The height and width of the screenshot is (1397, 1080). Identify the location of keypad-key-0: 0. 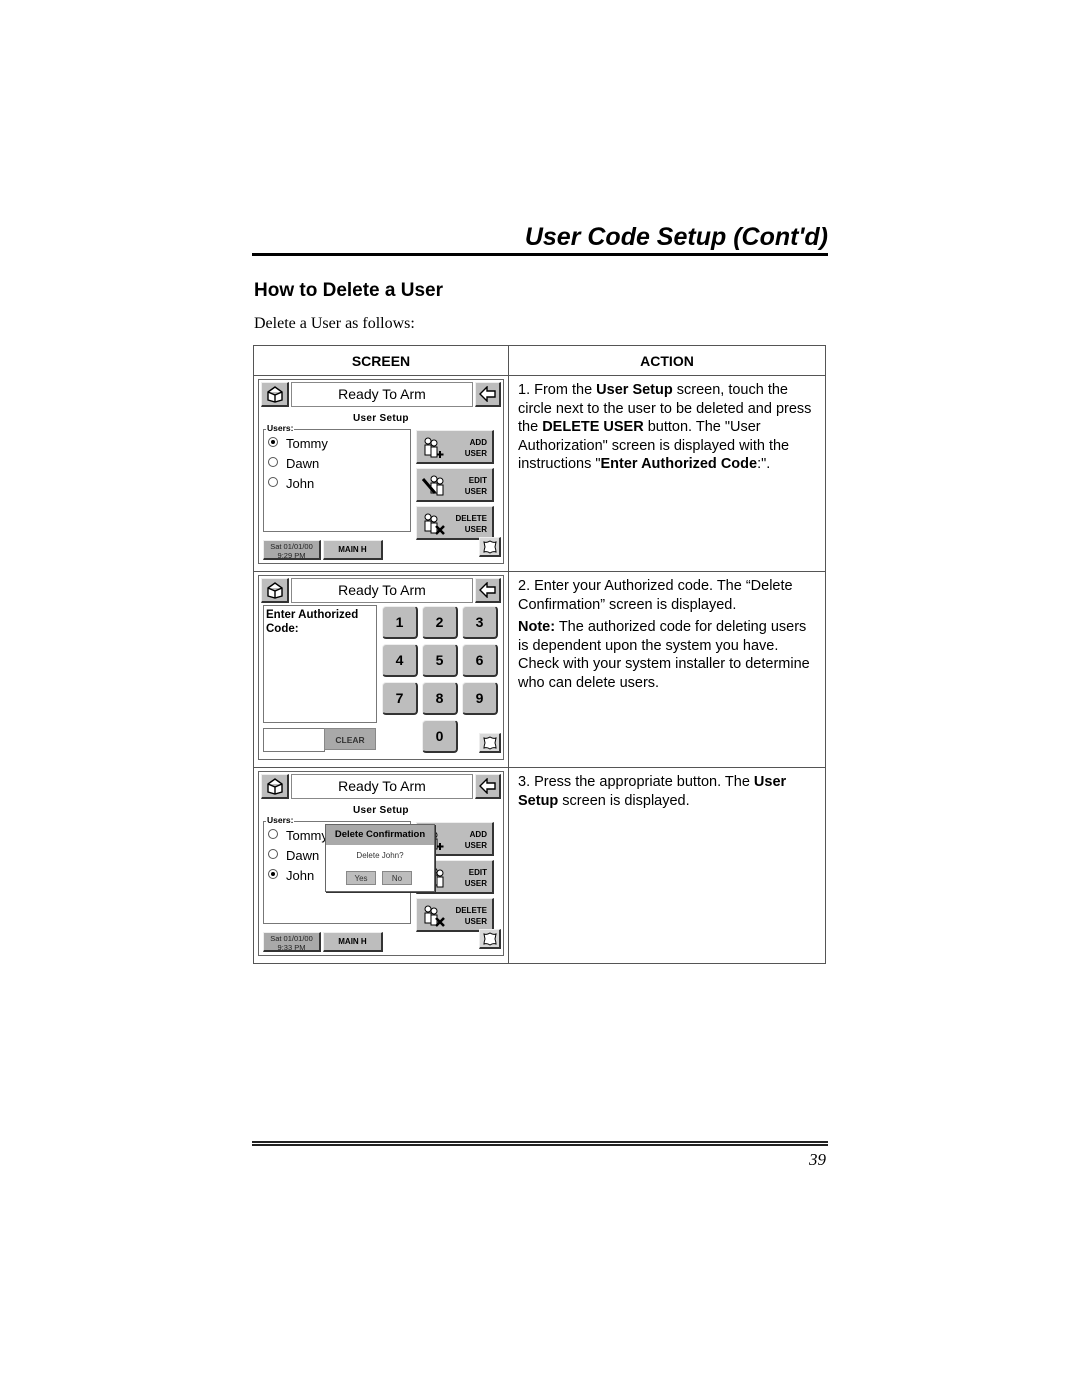
(440, 736).